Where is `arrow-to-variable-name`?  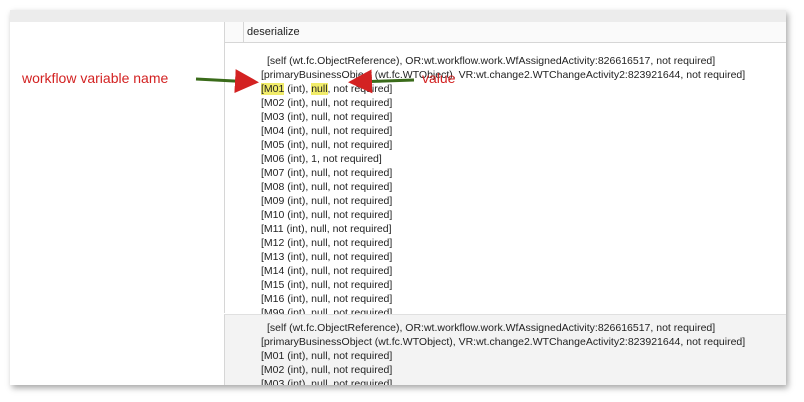 arrow-to-variable-name is located at coordinates (227, 81).